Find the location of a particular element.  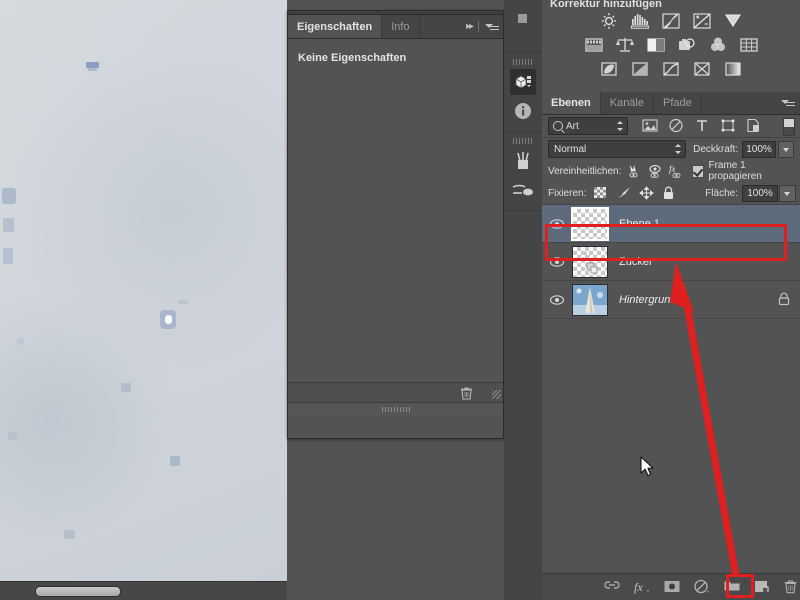

filter-enable-toggle is located at coordinates (789, 127).